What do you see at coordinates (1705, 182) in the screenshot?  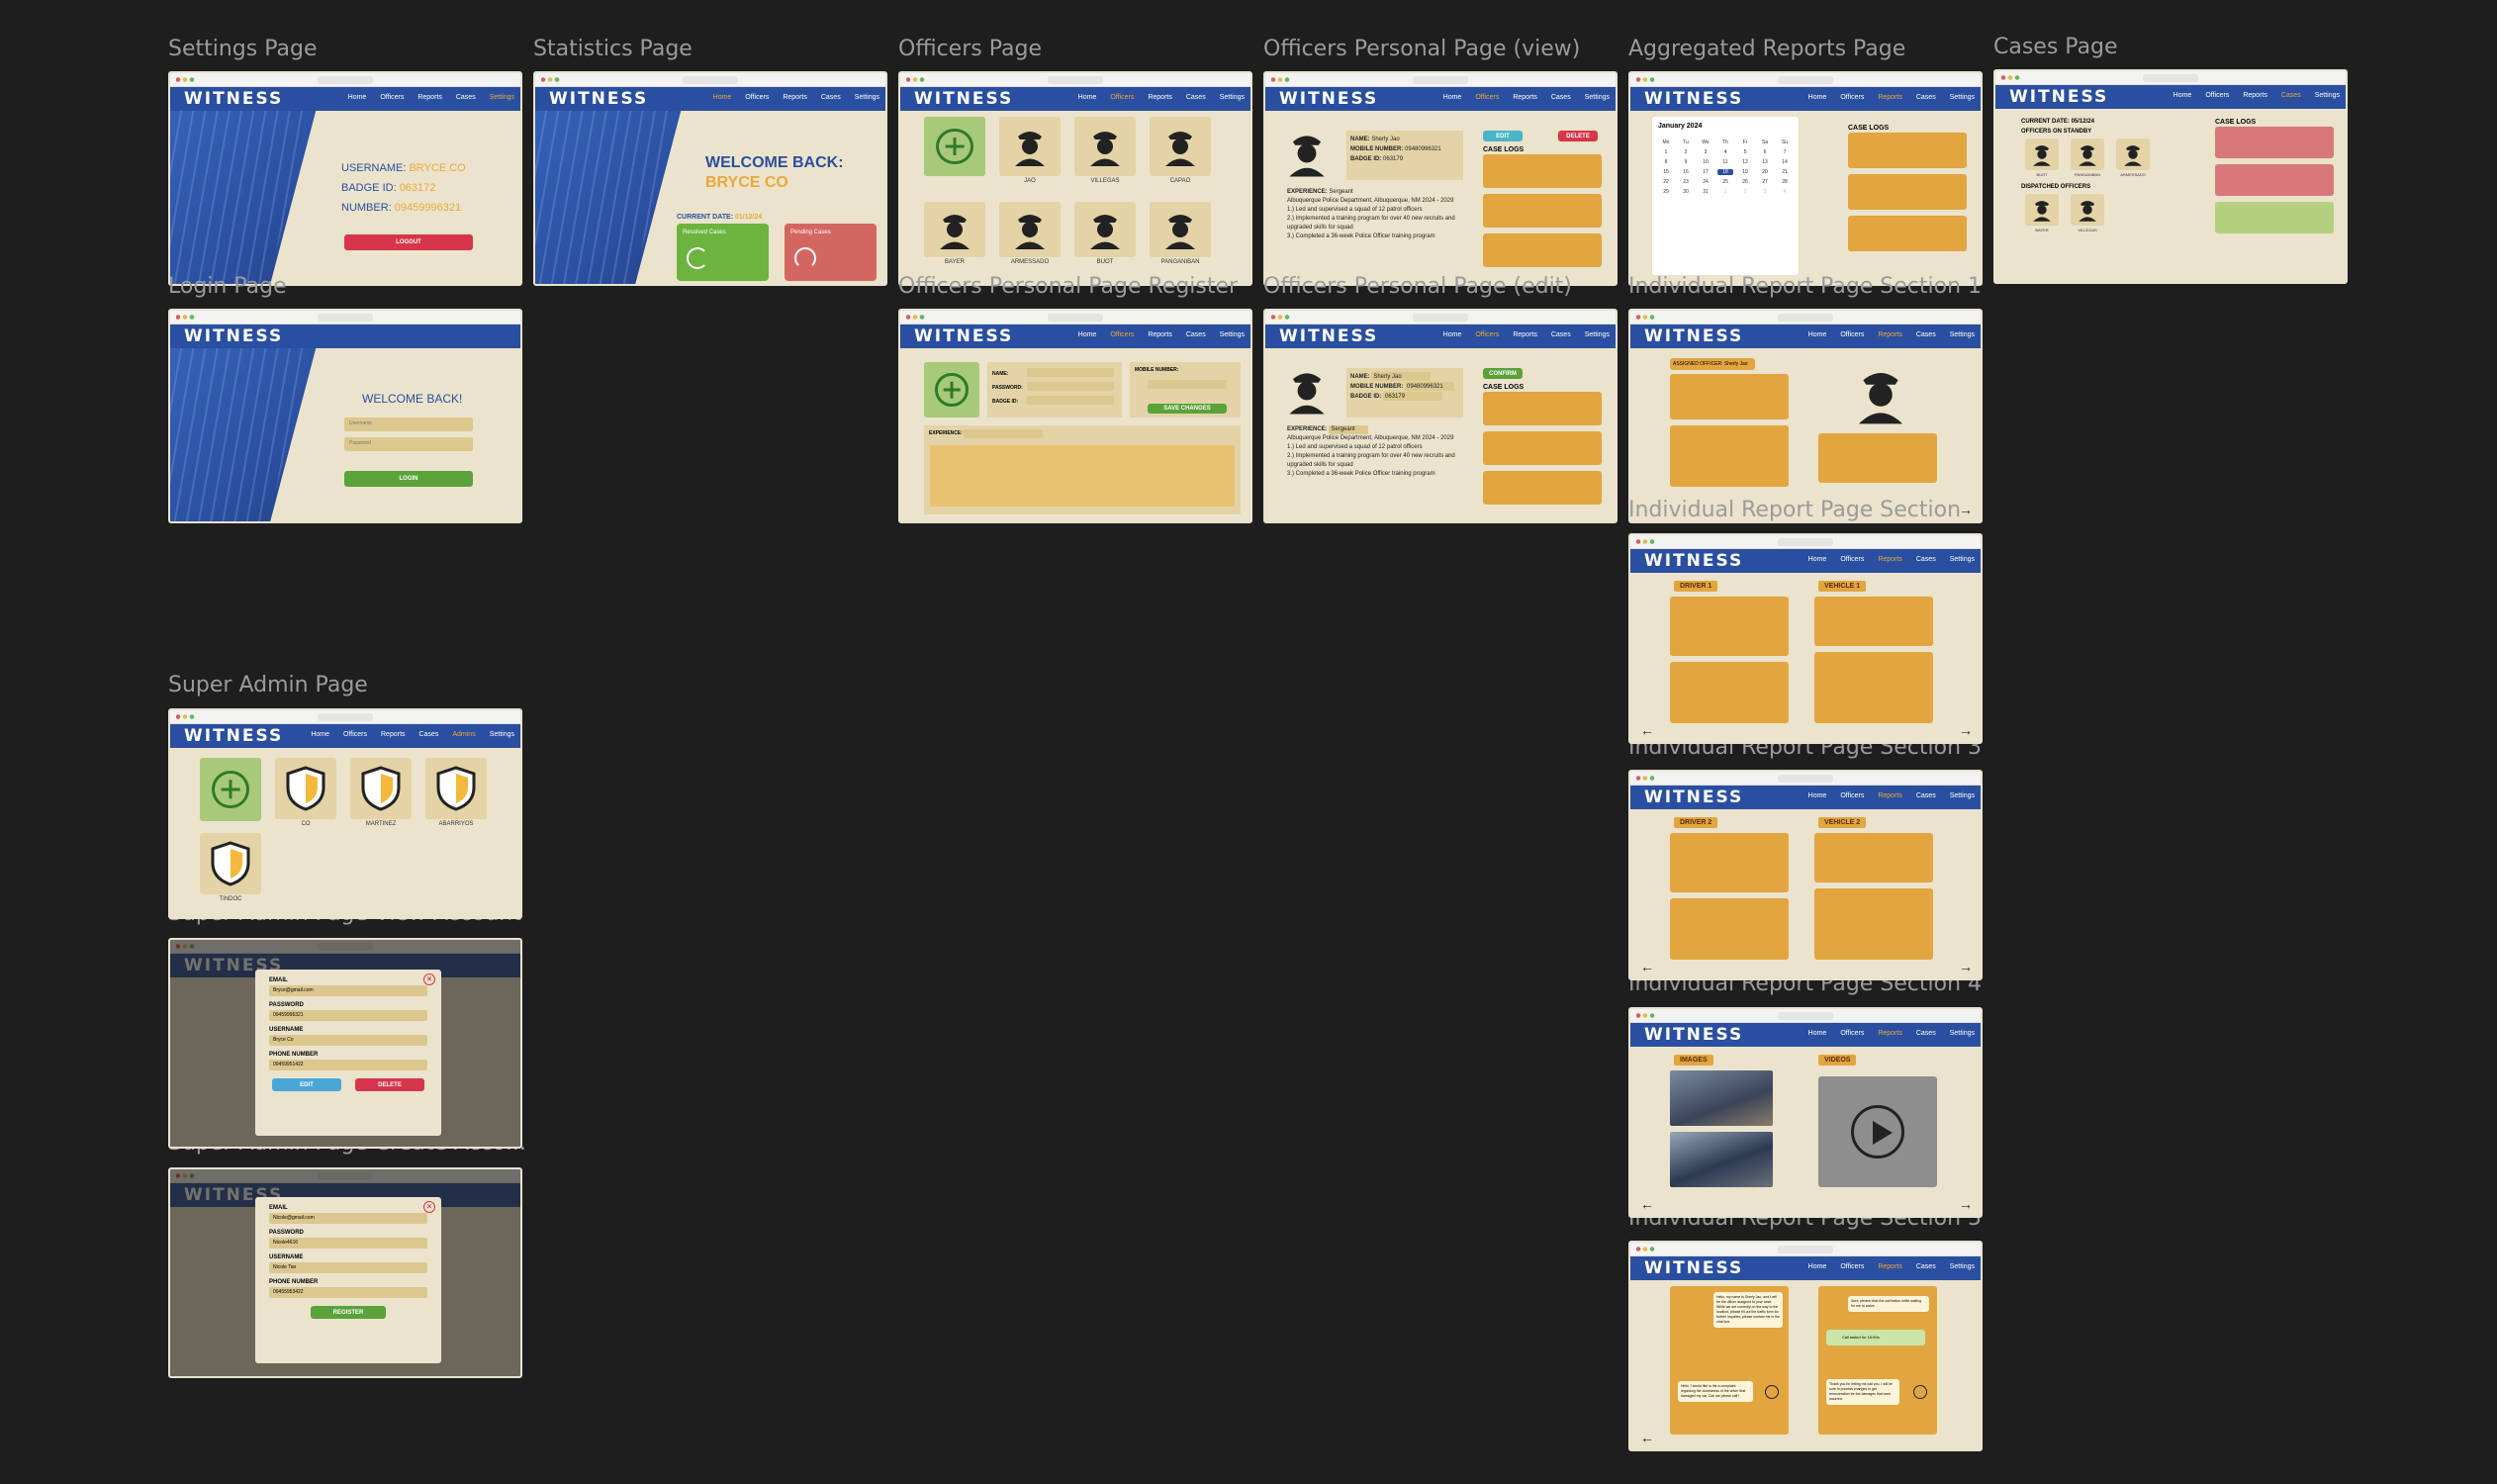 I see `calendar-day: 24` at bounding box center [1705, 182].